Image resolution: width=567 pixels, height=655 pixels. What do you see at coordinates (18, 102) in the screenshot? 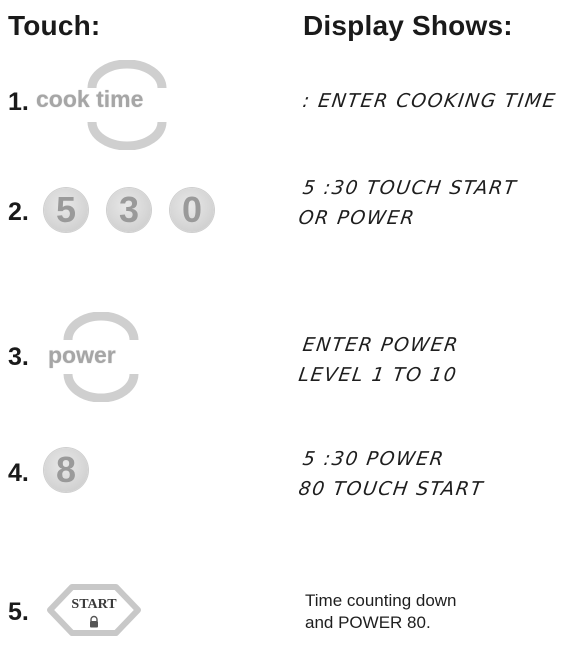
I see `step-number: 1.` at bounding box center [18, 102].